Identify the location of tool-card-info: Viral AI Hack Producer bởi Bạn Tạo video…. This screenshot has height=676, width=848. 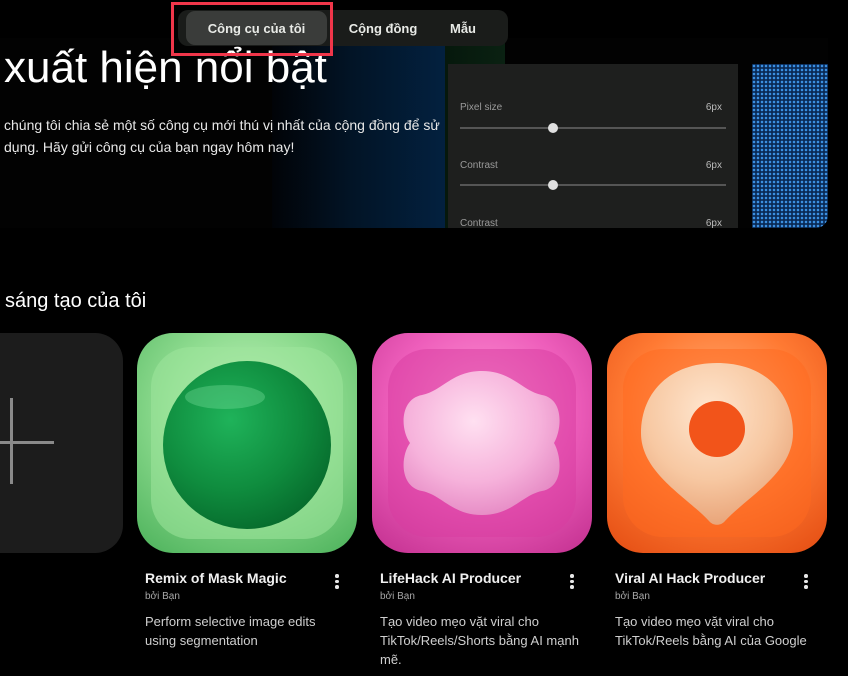
(717, 609).